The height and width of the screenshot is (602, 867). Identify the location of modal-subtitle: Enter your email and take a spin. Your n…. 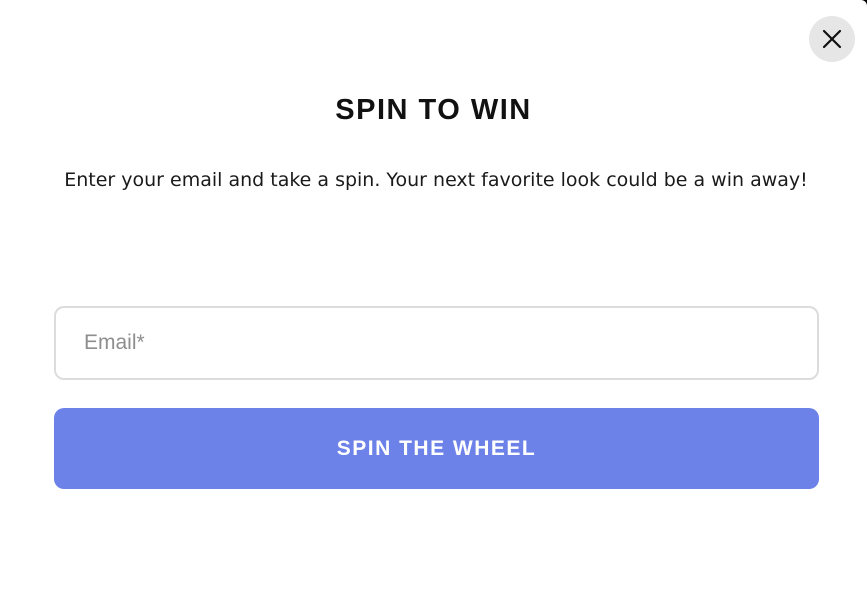
(436, 180).